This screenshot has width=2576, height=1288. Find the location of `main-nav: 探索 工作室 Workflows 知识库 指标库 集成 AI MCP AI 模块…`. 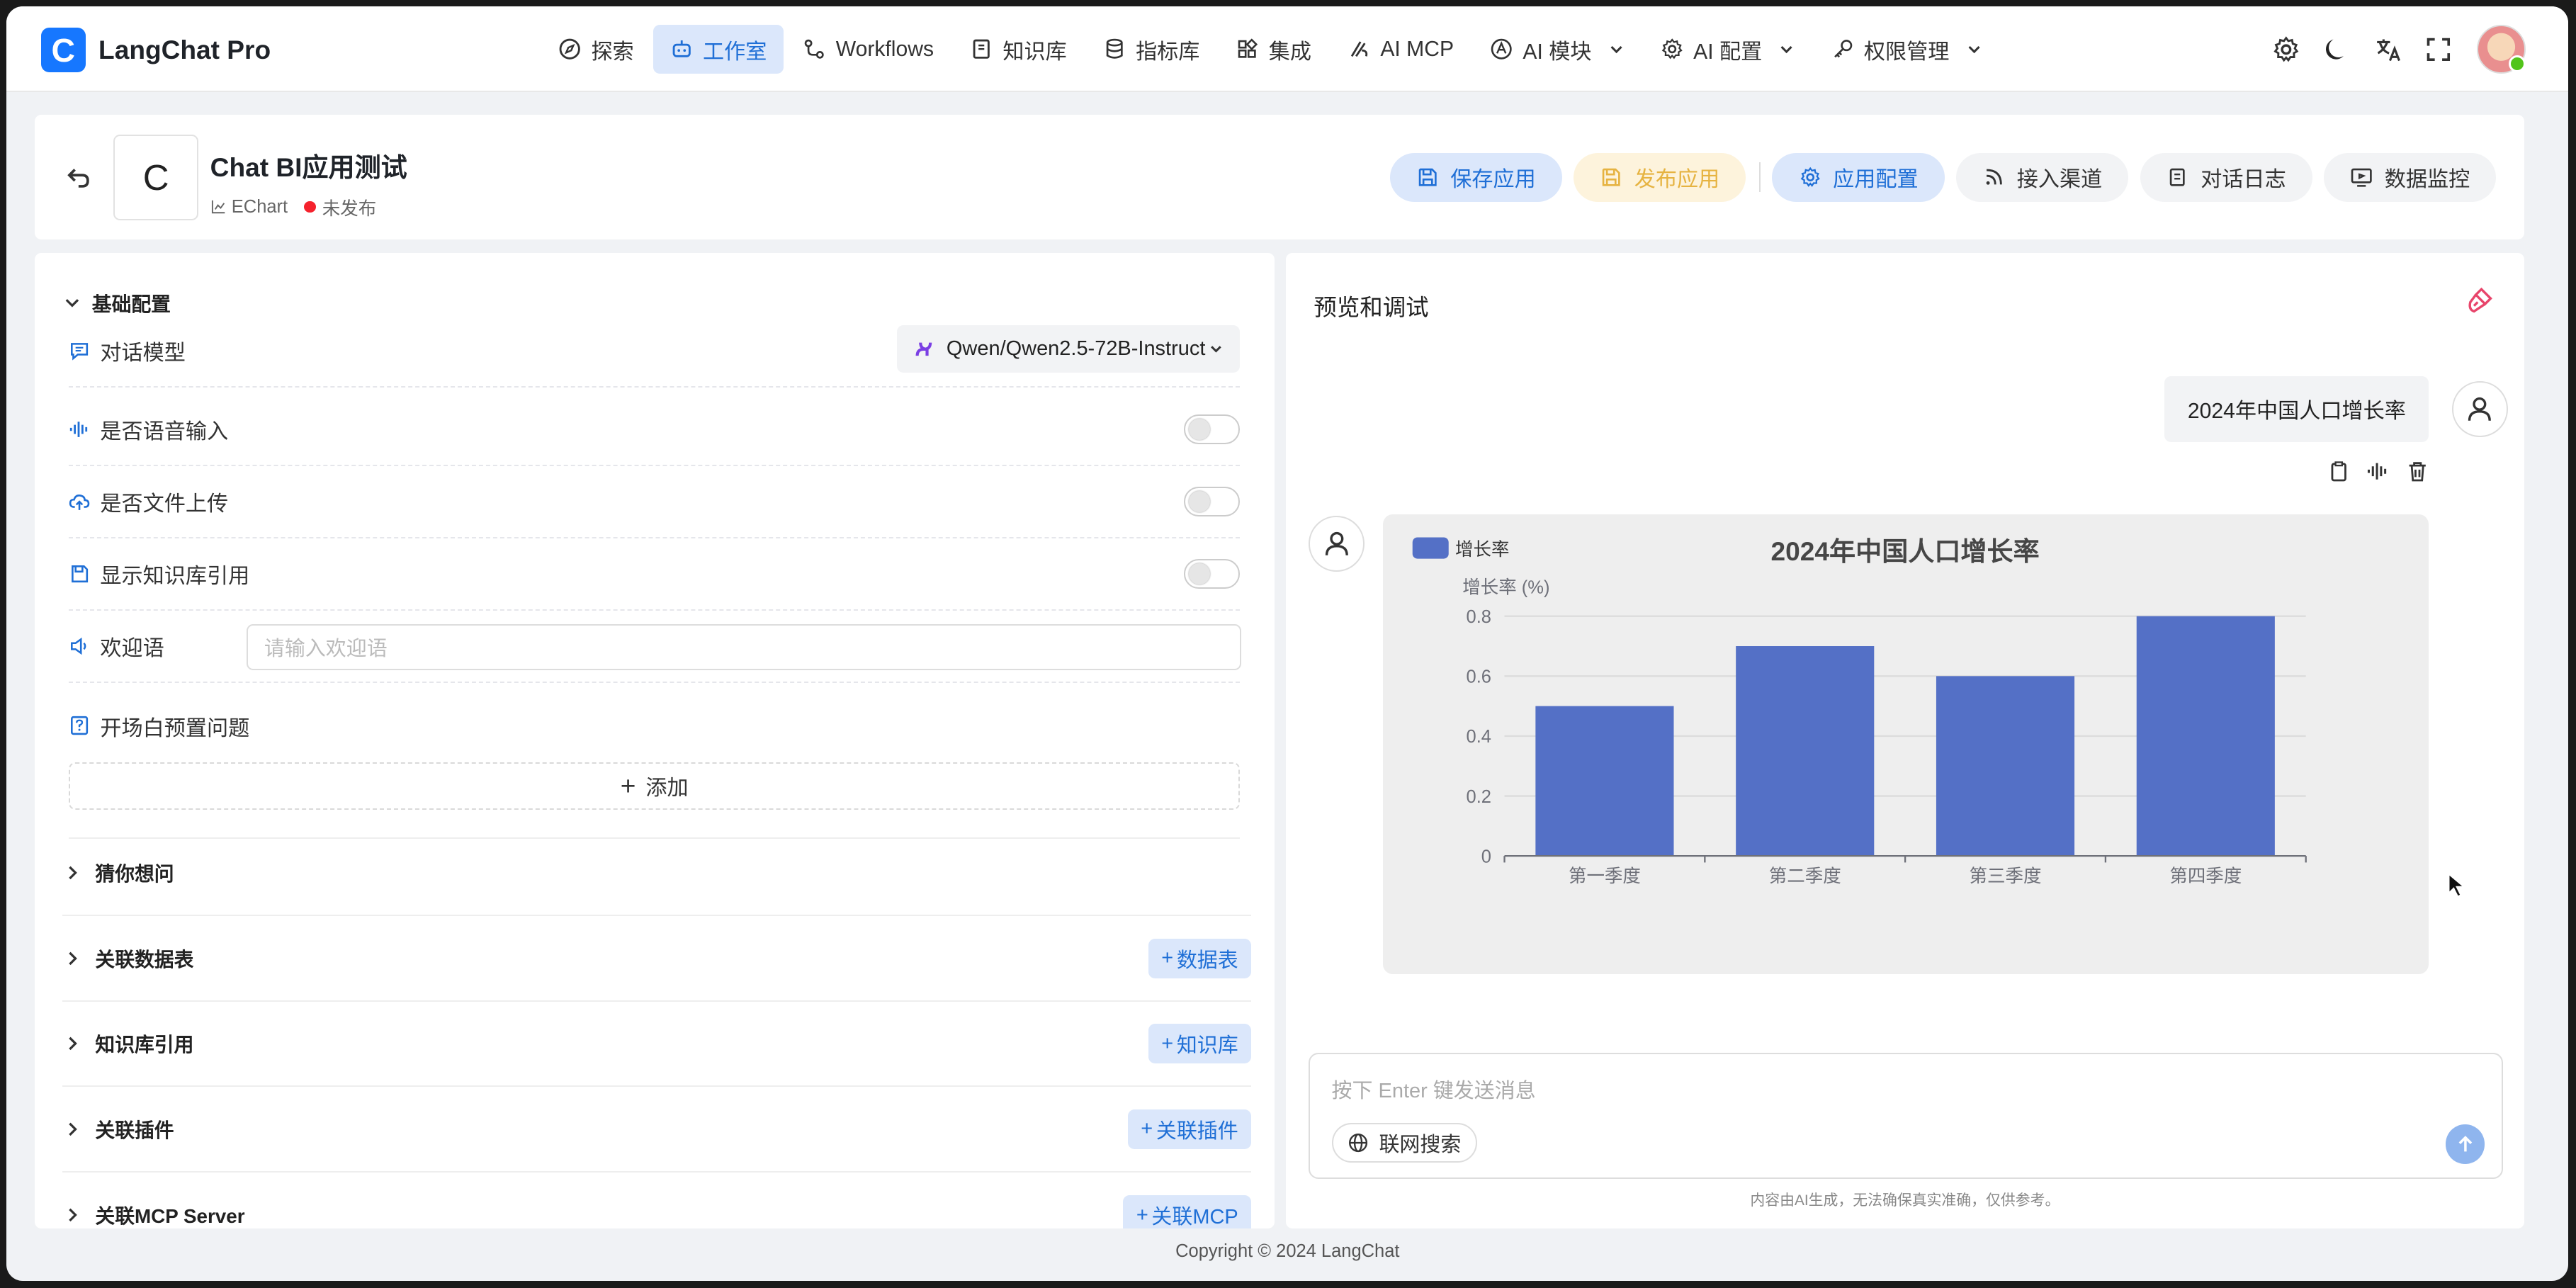

main-nav: 探索 工作室 Workflows 知识库 指标库 集成 AI MCP AI 模块… is located at coordinates (1272, 49).